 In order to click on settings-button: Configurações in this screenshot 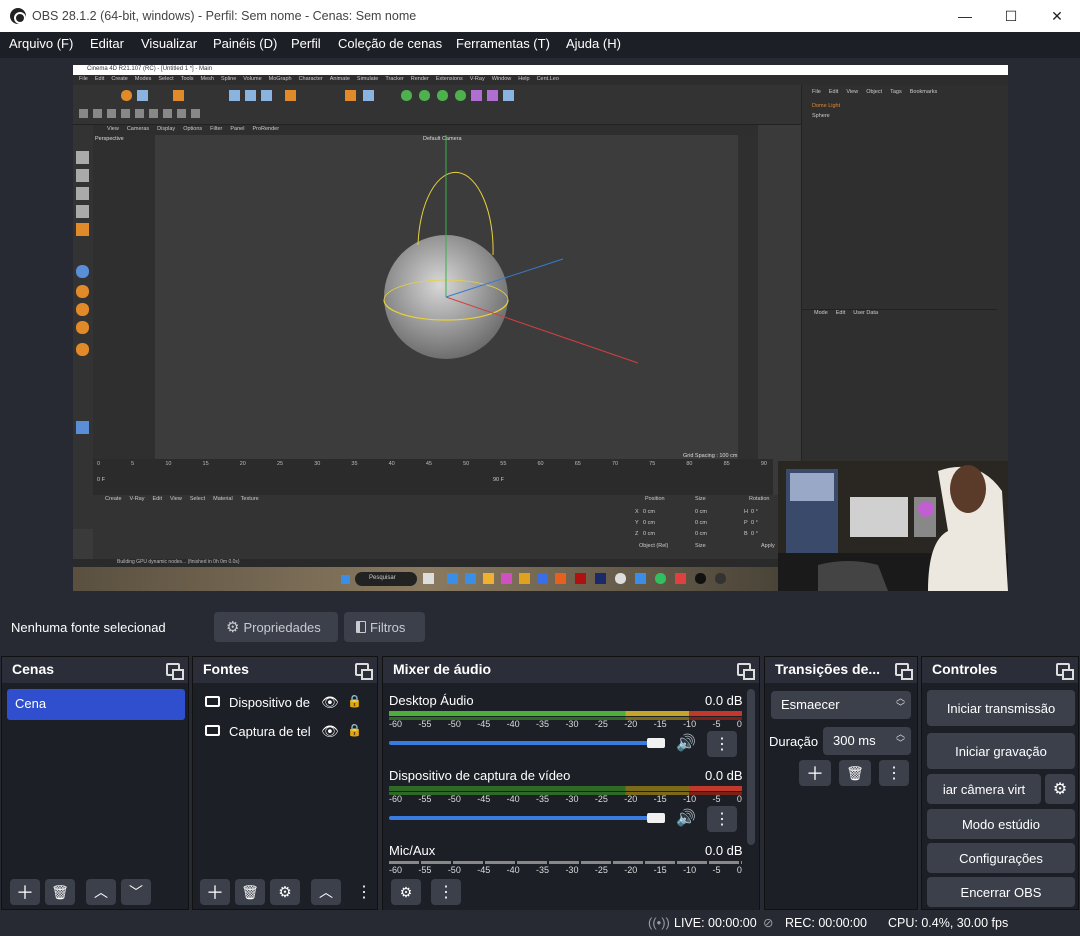, I will do `click(1001, 858)`.